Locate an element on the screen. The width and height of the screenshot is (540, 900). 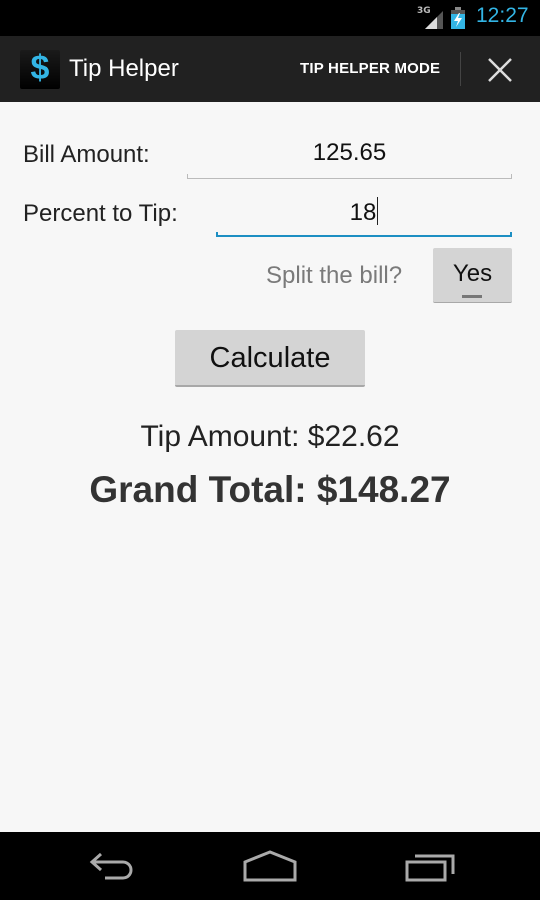
split-bill-toggle-label: Yes is located at coordinates (472, 273).